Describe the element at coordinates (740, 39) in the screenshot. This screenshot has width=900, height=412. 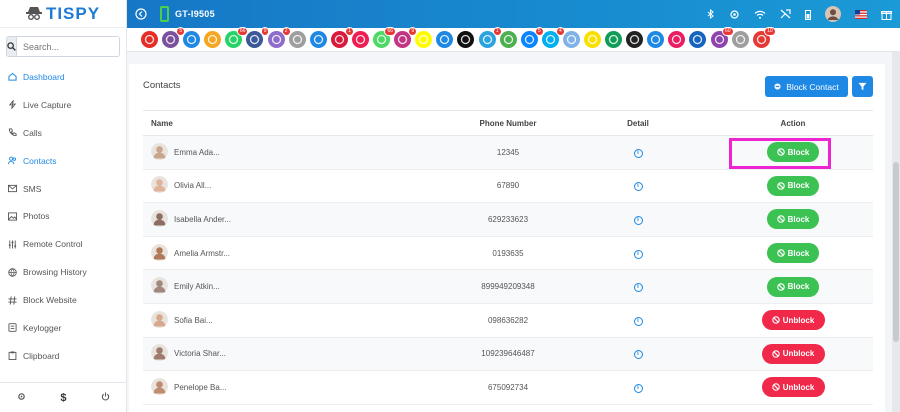
I see `gray-app-icon` at that location.